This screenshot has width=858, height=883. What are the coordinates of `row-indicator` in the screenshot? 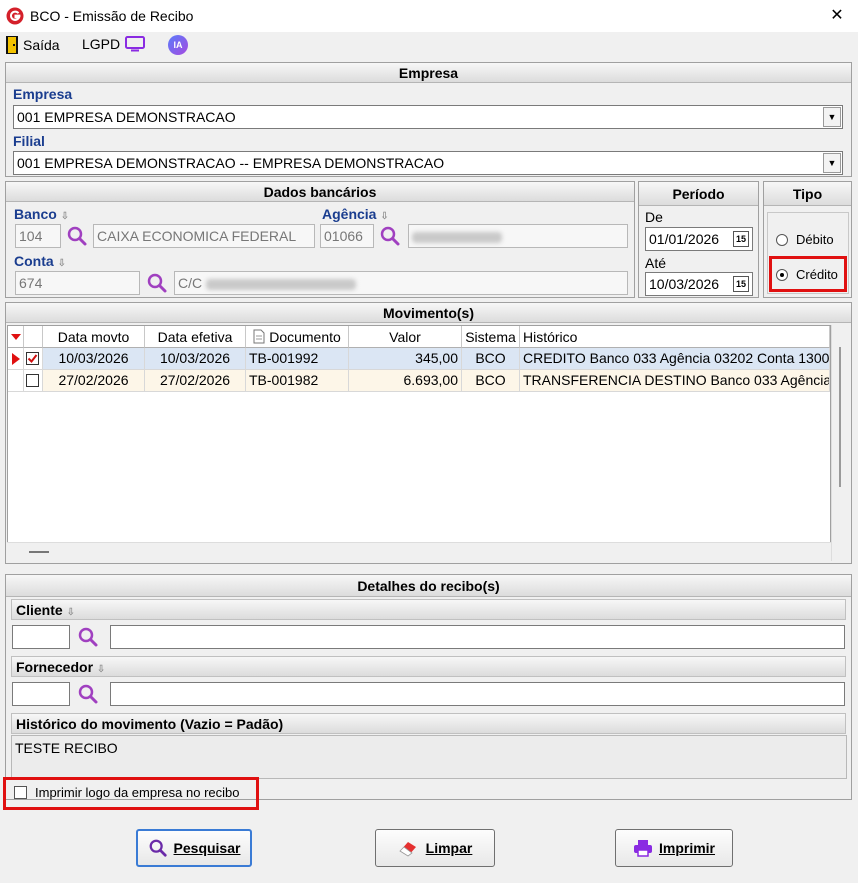 It's located at (16, 359).